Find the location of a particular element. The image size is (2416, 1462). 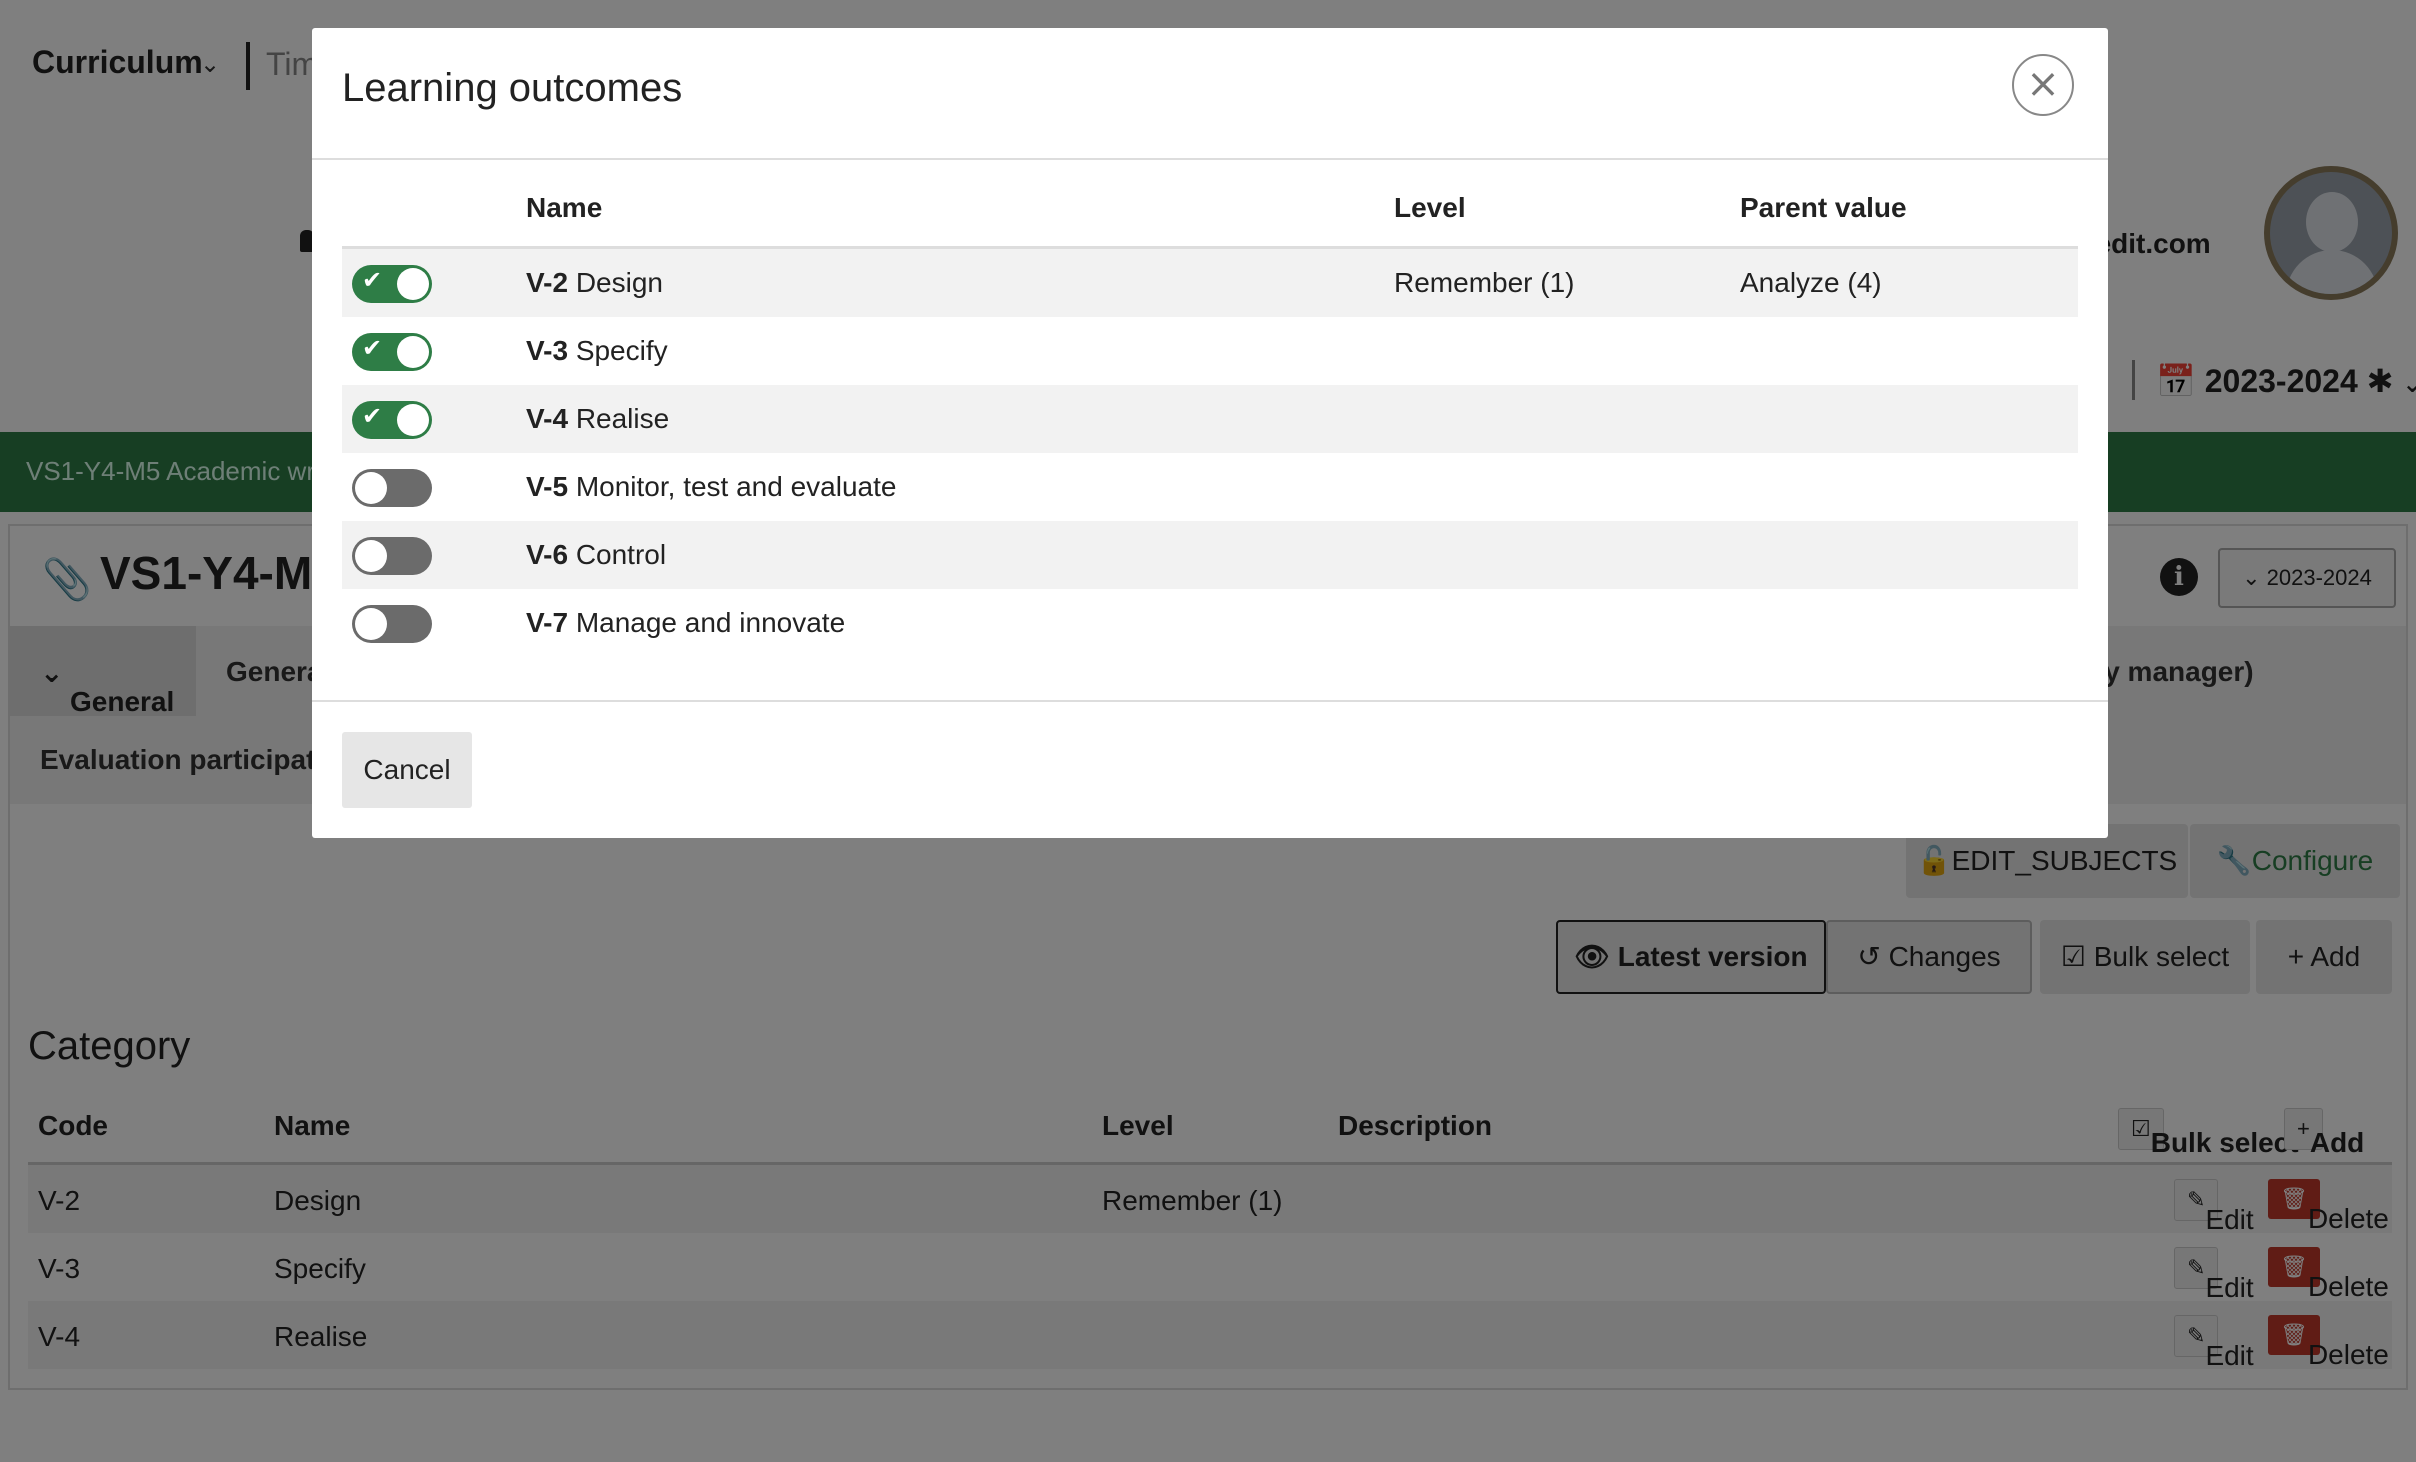

col-name: Name is located at coordinates (564, 207).